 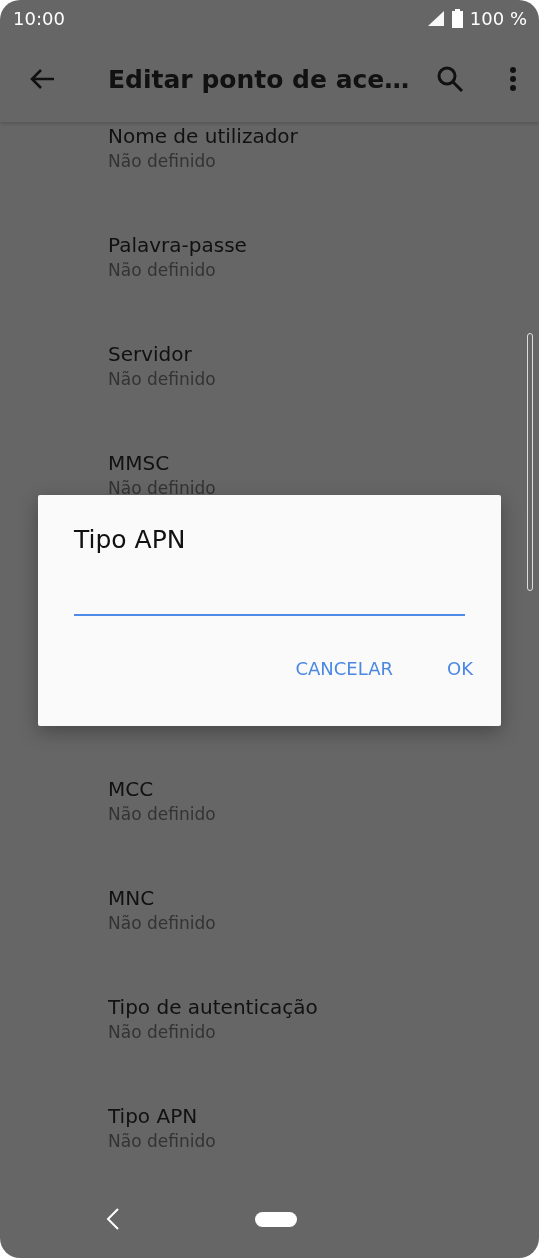 I want to click on dialog-title: Tipo APN, so click(x=130, y=539).